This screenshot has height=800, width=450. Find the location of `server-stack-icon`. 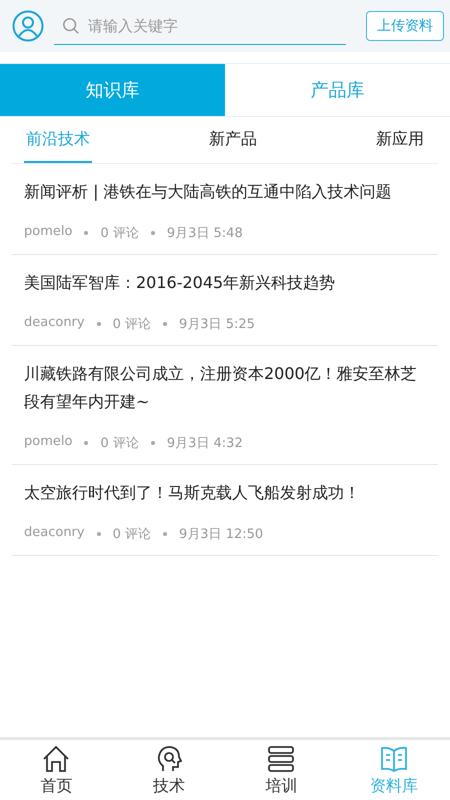

server-stack-icon is located at coordinates (281, 759).